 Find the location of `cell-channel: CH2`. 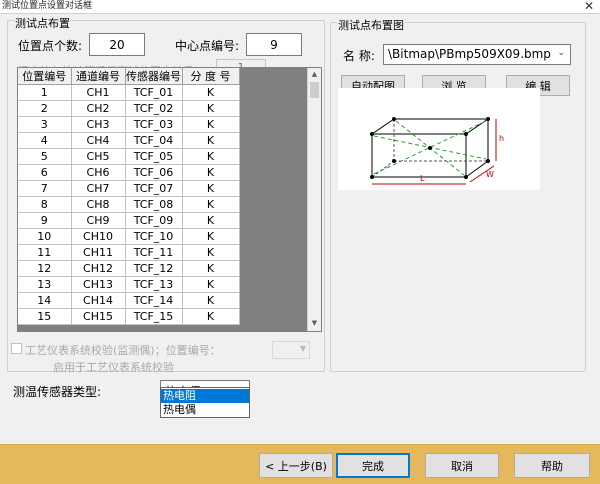

cell-channel: CH2 is located at coordinates (98, 108).